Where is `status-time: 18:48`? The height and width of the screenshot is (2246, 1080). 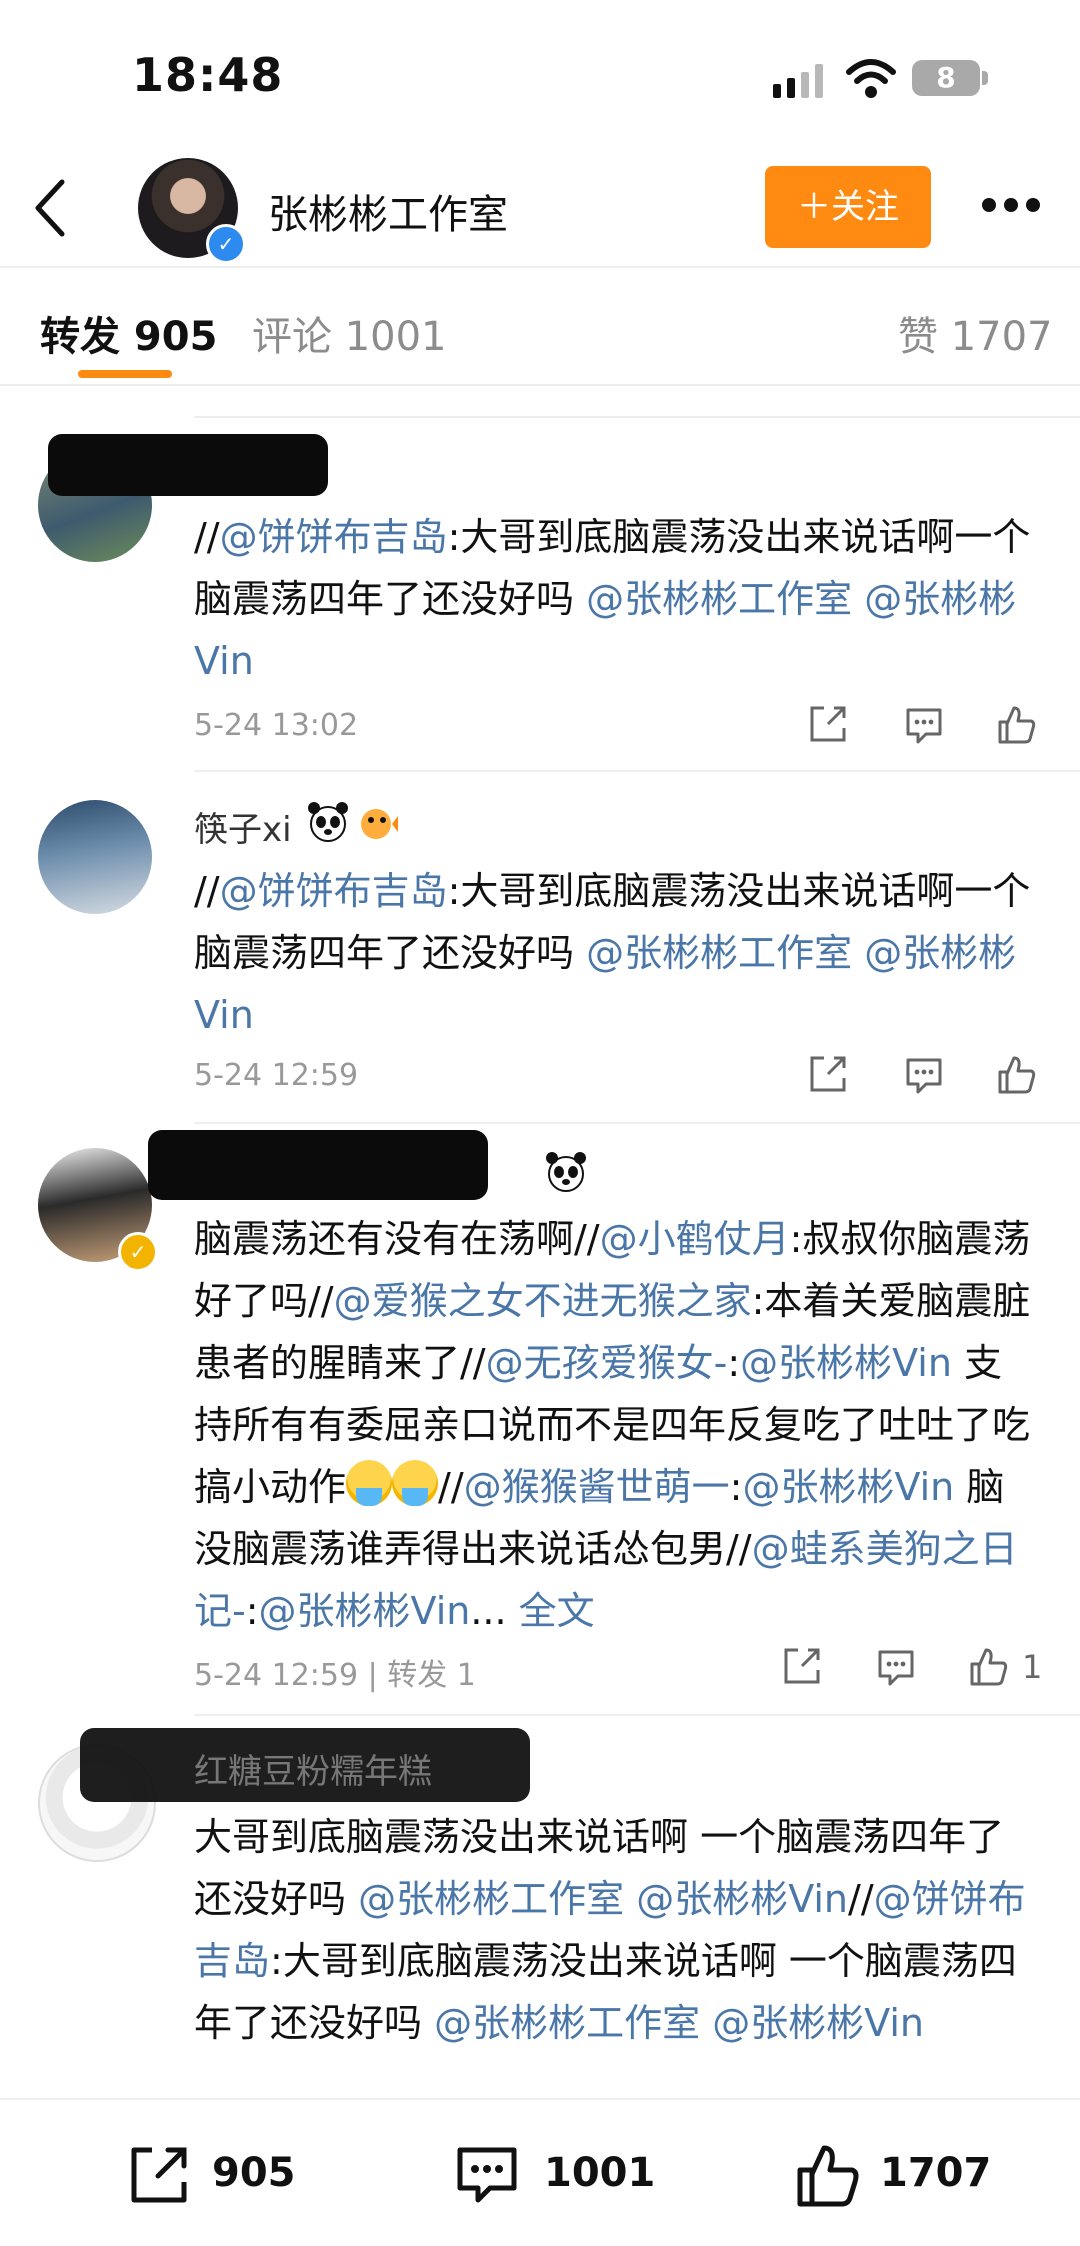
status-time: 18:48 is located at coordinates (208, 75).